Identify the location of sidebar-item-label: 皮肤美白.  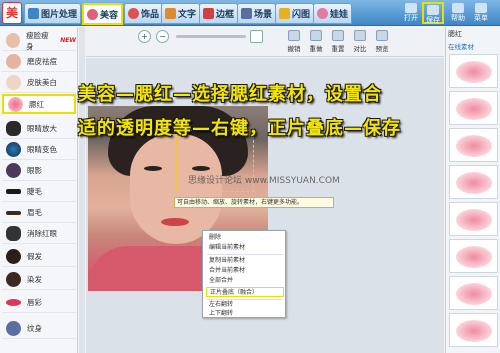
(42, 82).